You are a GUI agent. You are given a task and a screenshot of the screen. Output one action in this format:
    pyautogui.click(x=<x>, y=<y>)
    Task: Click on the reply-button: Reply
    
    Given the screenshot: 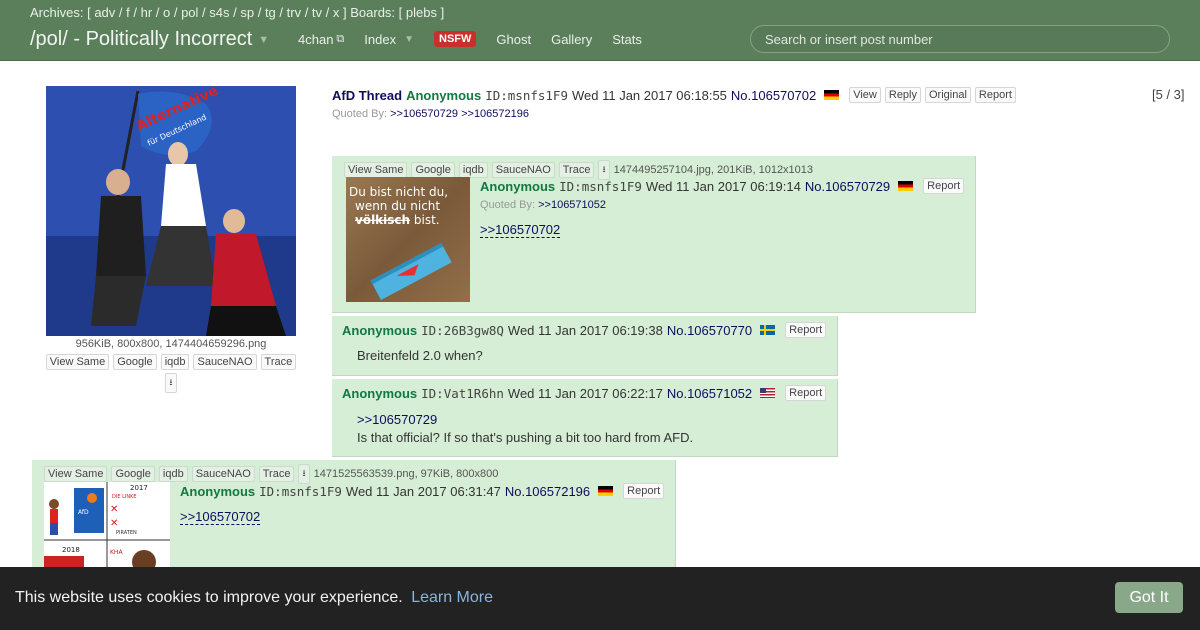 What is the action you would take?
    pyautogui.click(x=902, y=95)
    